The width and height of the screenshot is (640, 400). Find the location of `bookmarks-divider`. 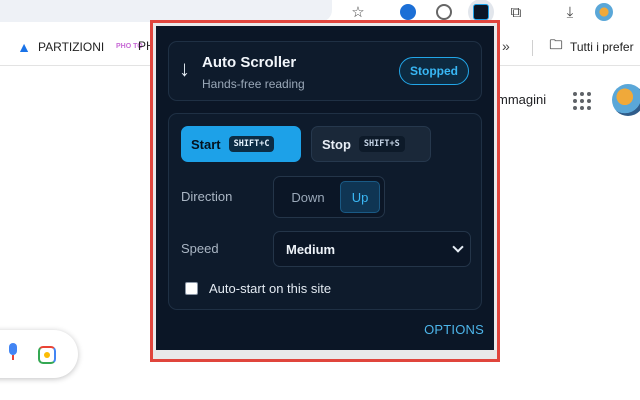

bookmarks-divider is located at coordinates (532, 48).